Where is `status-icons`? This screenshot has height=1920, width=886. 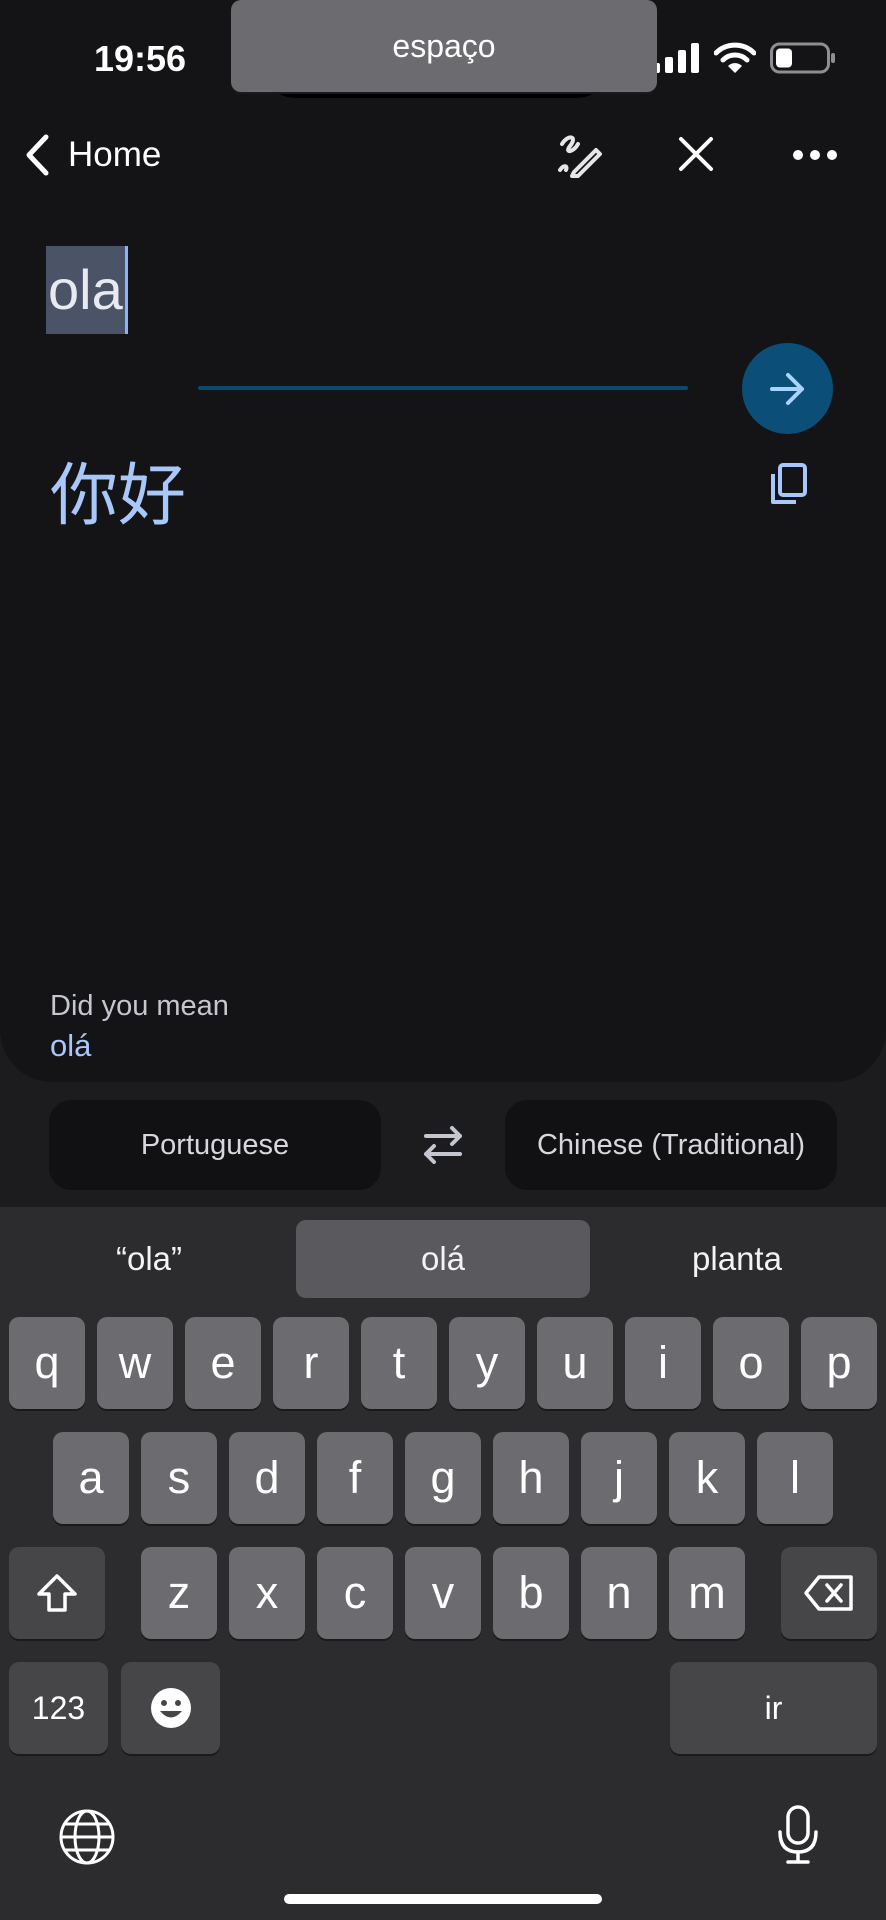
status-icons is located at coordinates (744, 58).